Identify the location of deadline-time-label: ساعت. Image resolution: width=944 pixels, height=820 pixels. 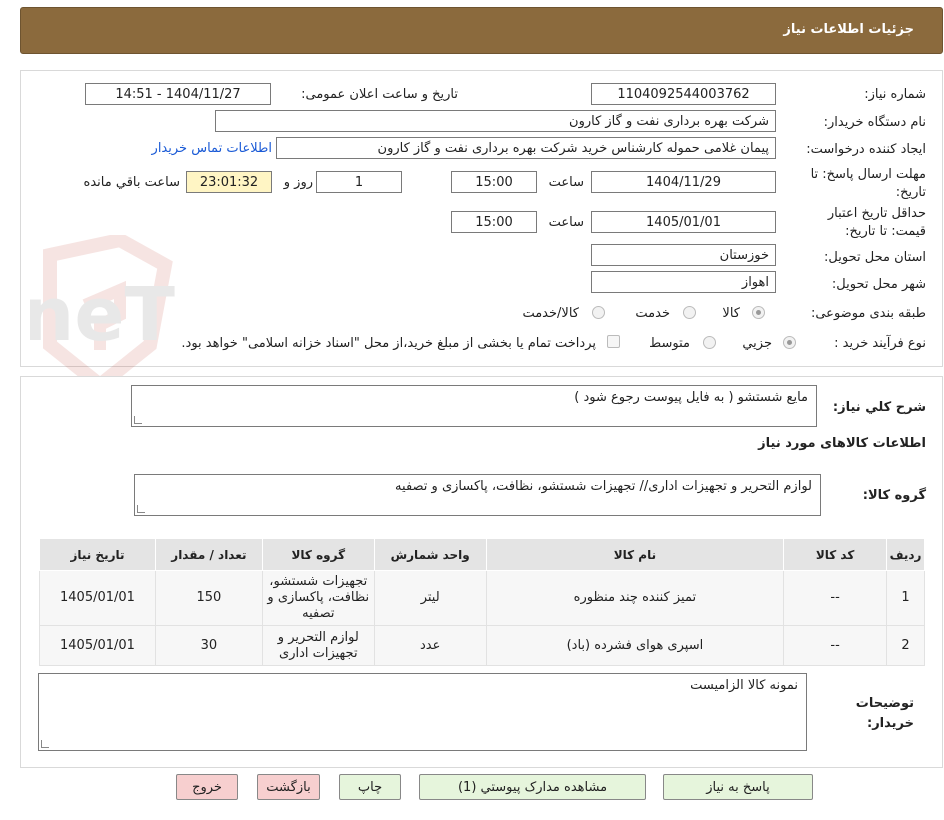
(566, 182).